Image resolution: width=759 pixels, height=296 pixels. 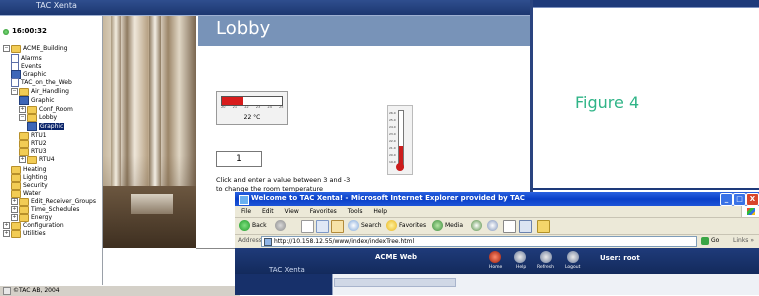 I want to click on tree-item-label: Air_Handling, so click(x=50, y=91).